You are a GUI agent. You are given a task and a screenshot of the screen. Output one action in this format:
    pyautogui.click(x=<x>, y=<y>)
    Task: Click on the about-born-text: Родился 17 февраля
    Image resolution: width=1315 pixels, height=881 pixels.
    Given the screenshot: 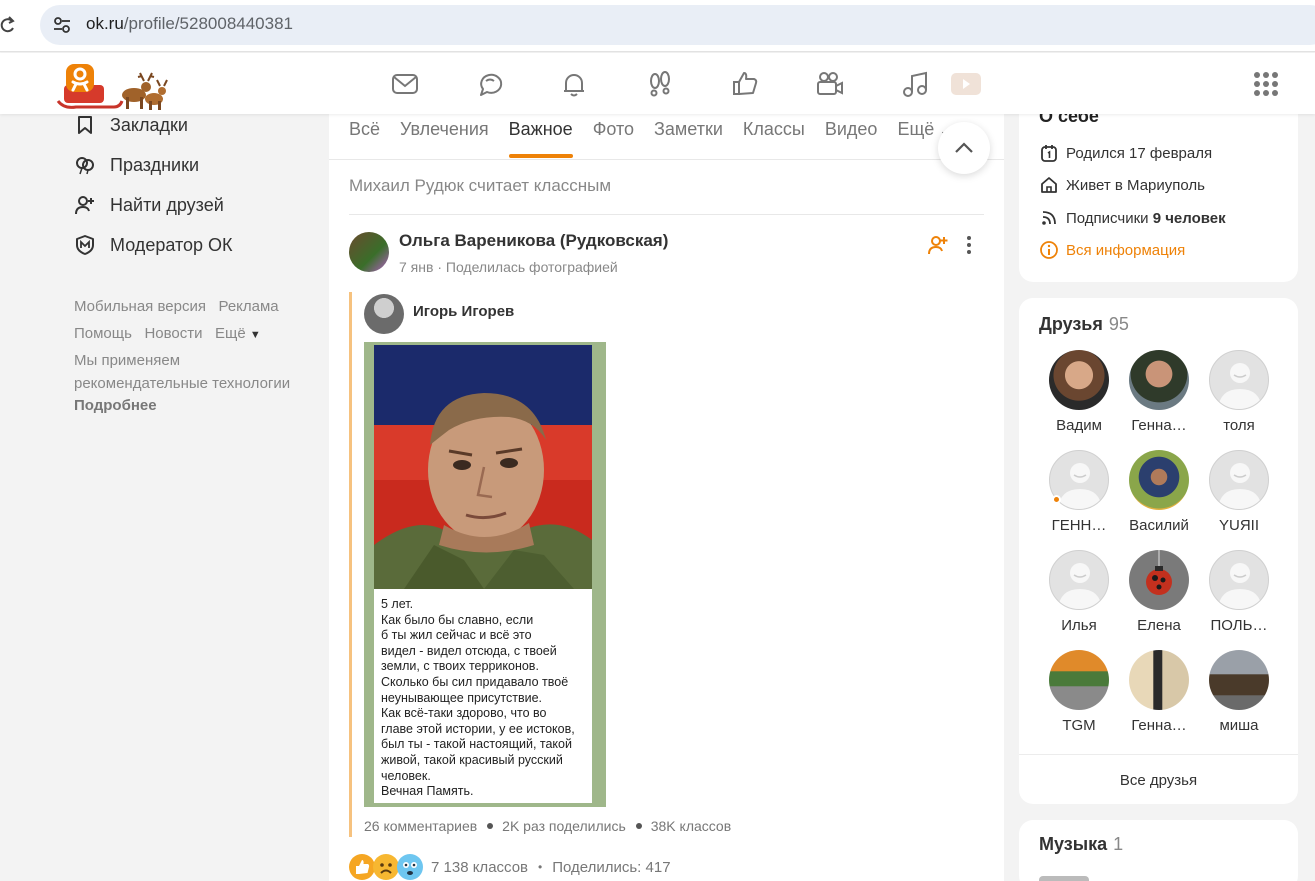 What is the action you would take?
    pyautogui.click(x=1139, y=153)
    